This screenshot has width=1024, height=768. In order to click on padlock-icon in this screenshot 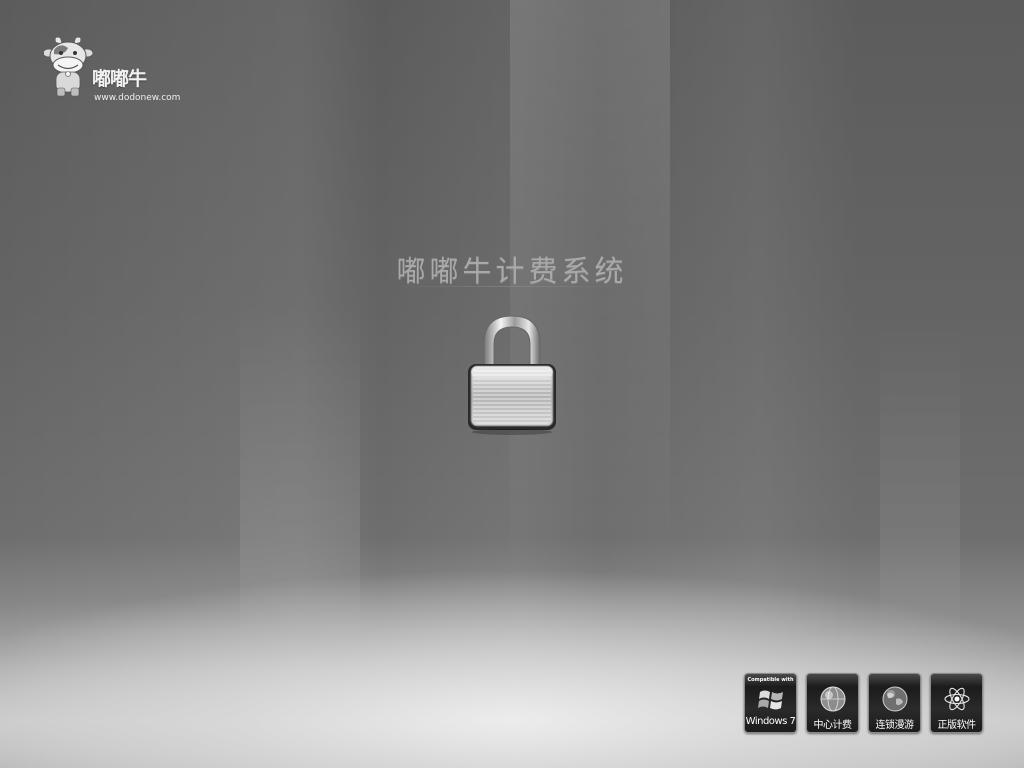, I will do `click(512, 375)`.